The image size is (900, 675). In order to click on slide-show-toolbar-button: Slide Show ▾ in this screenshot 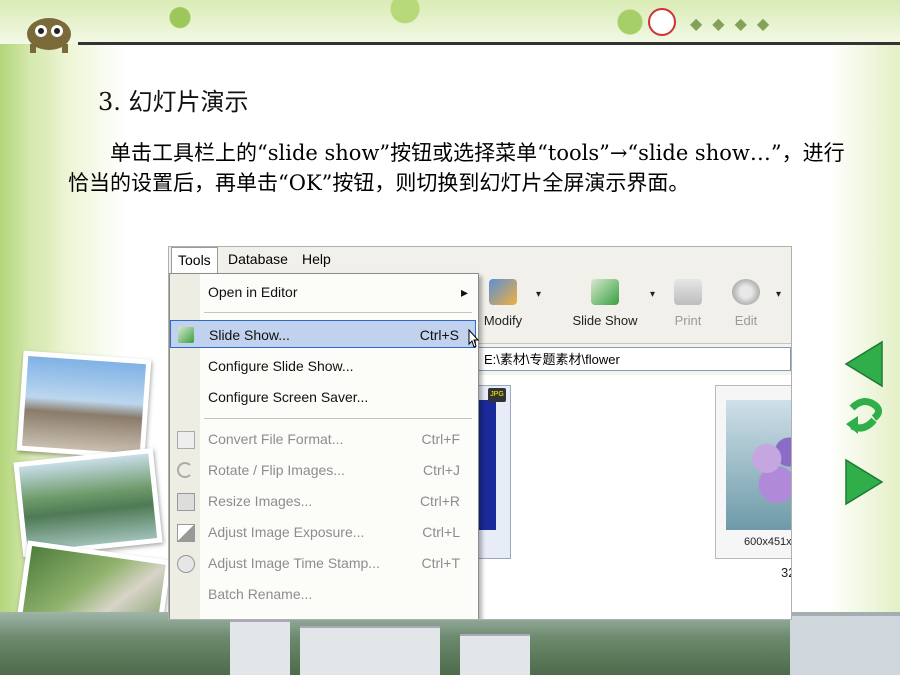, I will do `click(610, 303)`.